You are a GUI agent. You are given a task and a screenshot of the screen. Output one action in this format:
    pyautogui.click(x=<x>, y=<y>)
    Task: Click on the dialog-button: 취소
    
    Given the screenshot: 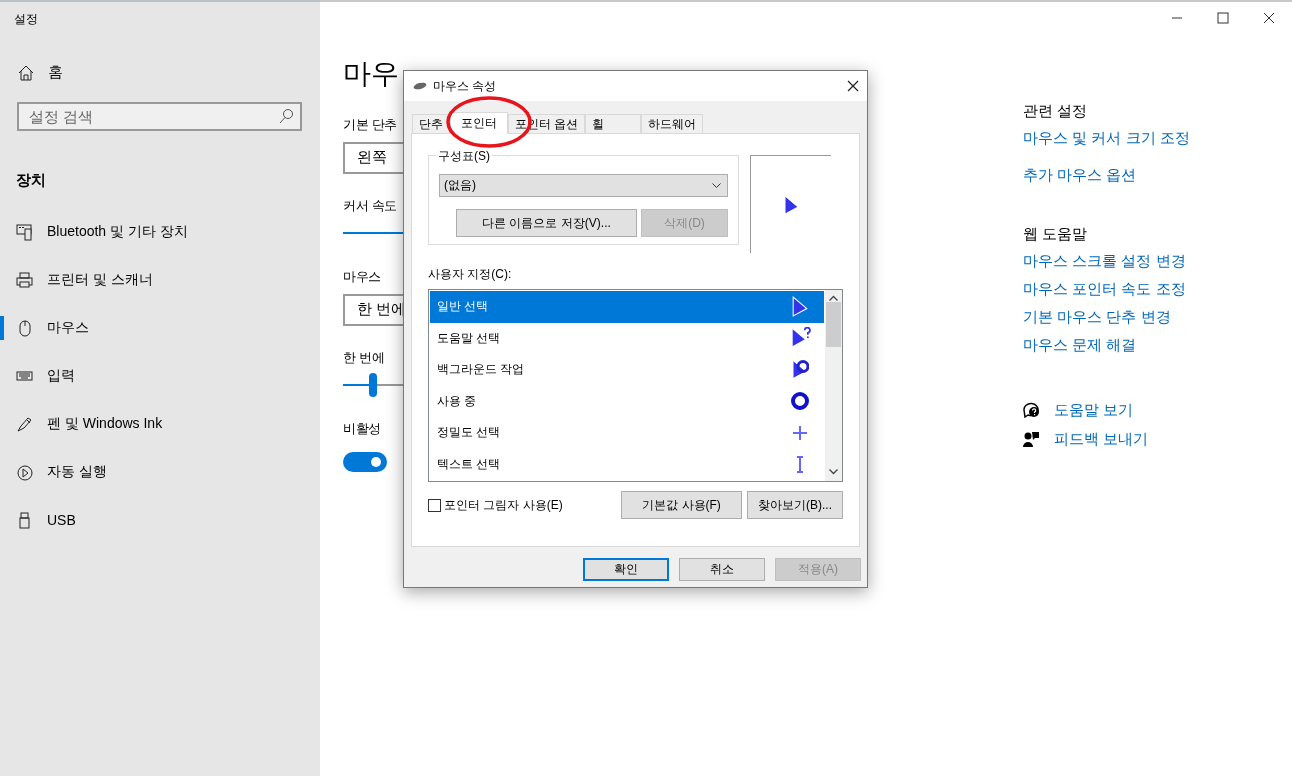 What is the action you would take?
    pyautogui.click(x=722, y=569)
    